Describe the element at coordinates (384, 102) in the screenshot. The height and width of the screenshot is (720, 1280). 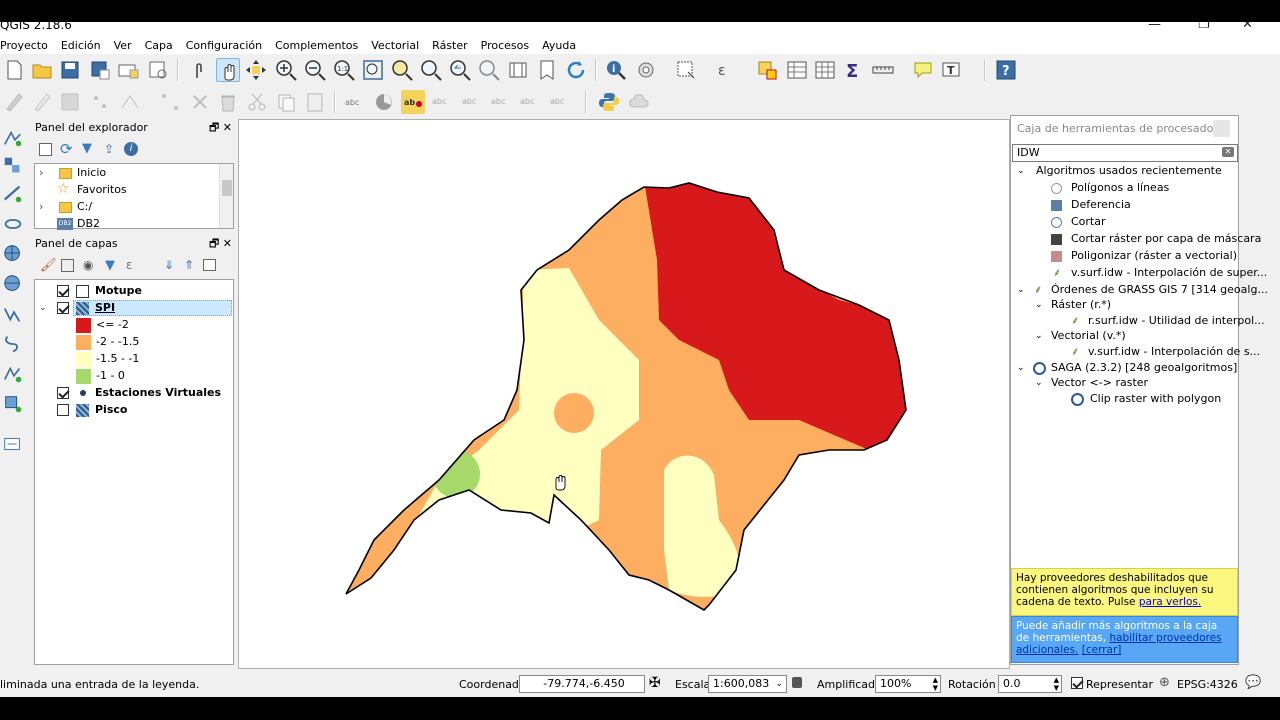
I see `layer-diagram-icon` at that location.